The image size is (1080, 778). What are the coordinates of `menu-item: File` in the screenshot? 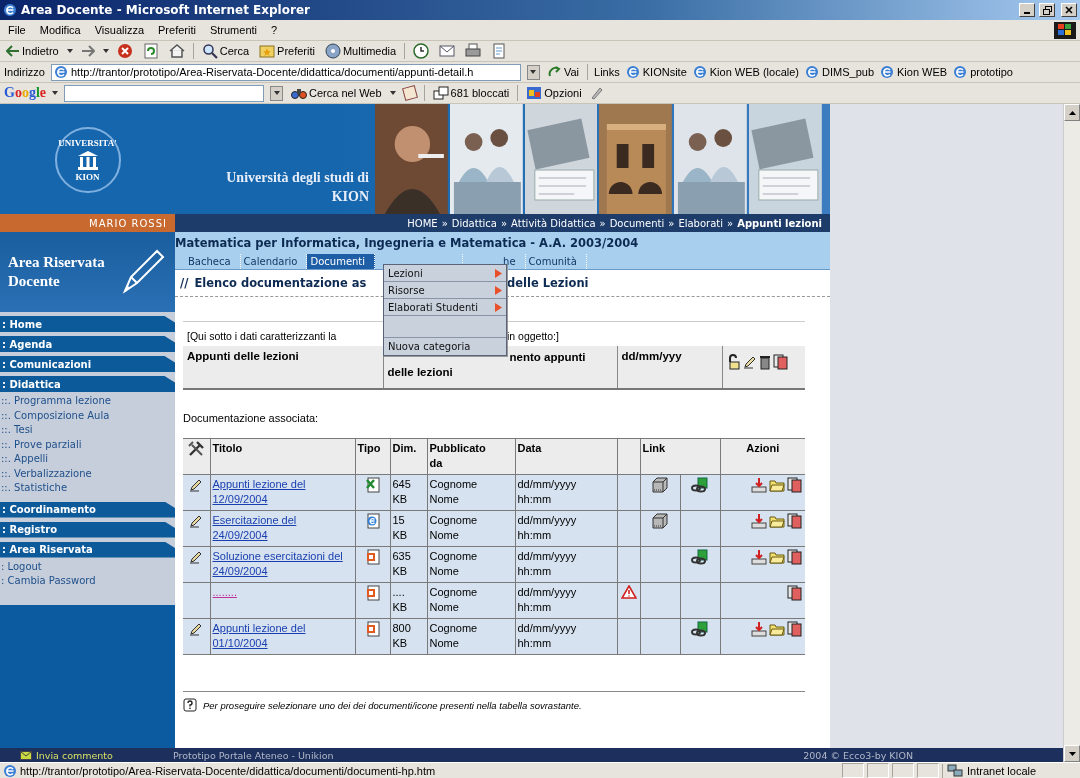 It's located at (17, 30).